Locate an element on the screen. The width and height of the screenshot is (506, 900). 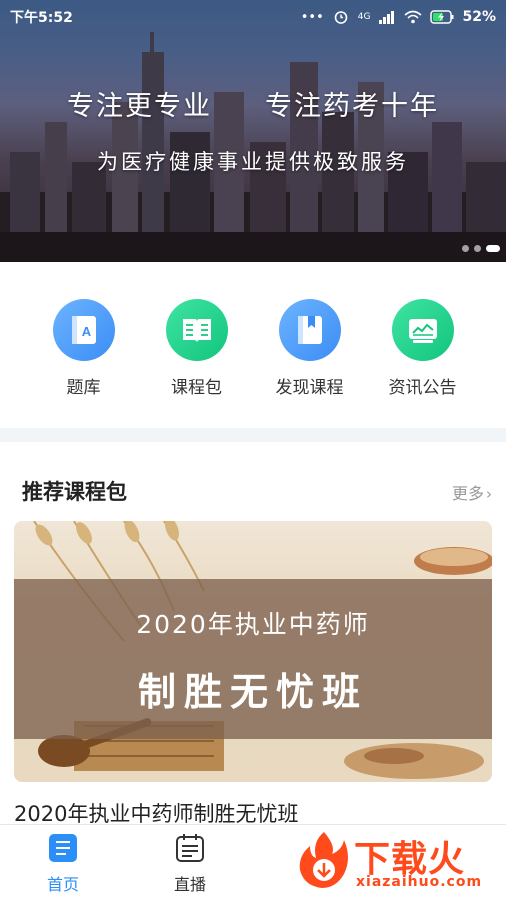
watermark: 下载火 xiazaihuo.com is located at coordinates (401, 861).